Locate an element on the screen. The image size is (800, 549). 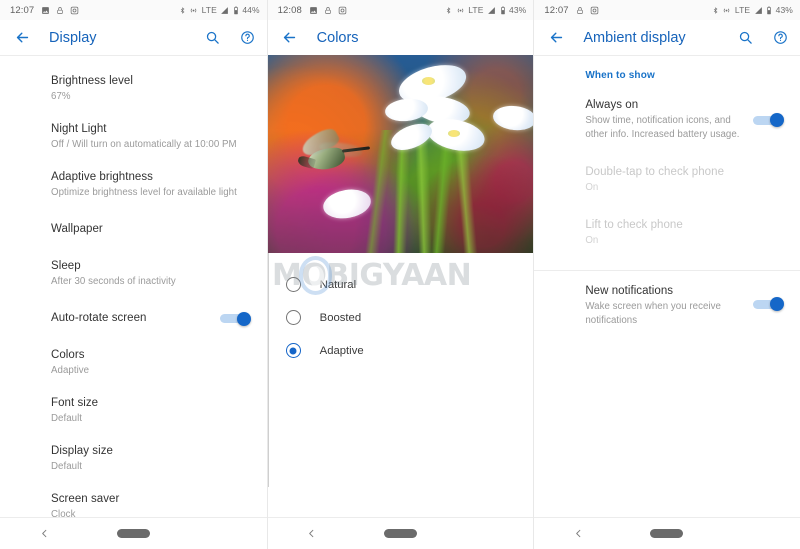
option-natural: Natural is located at coordinates (401, 284).